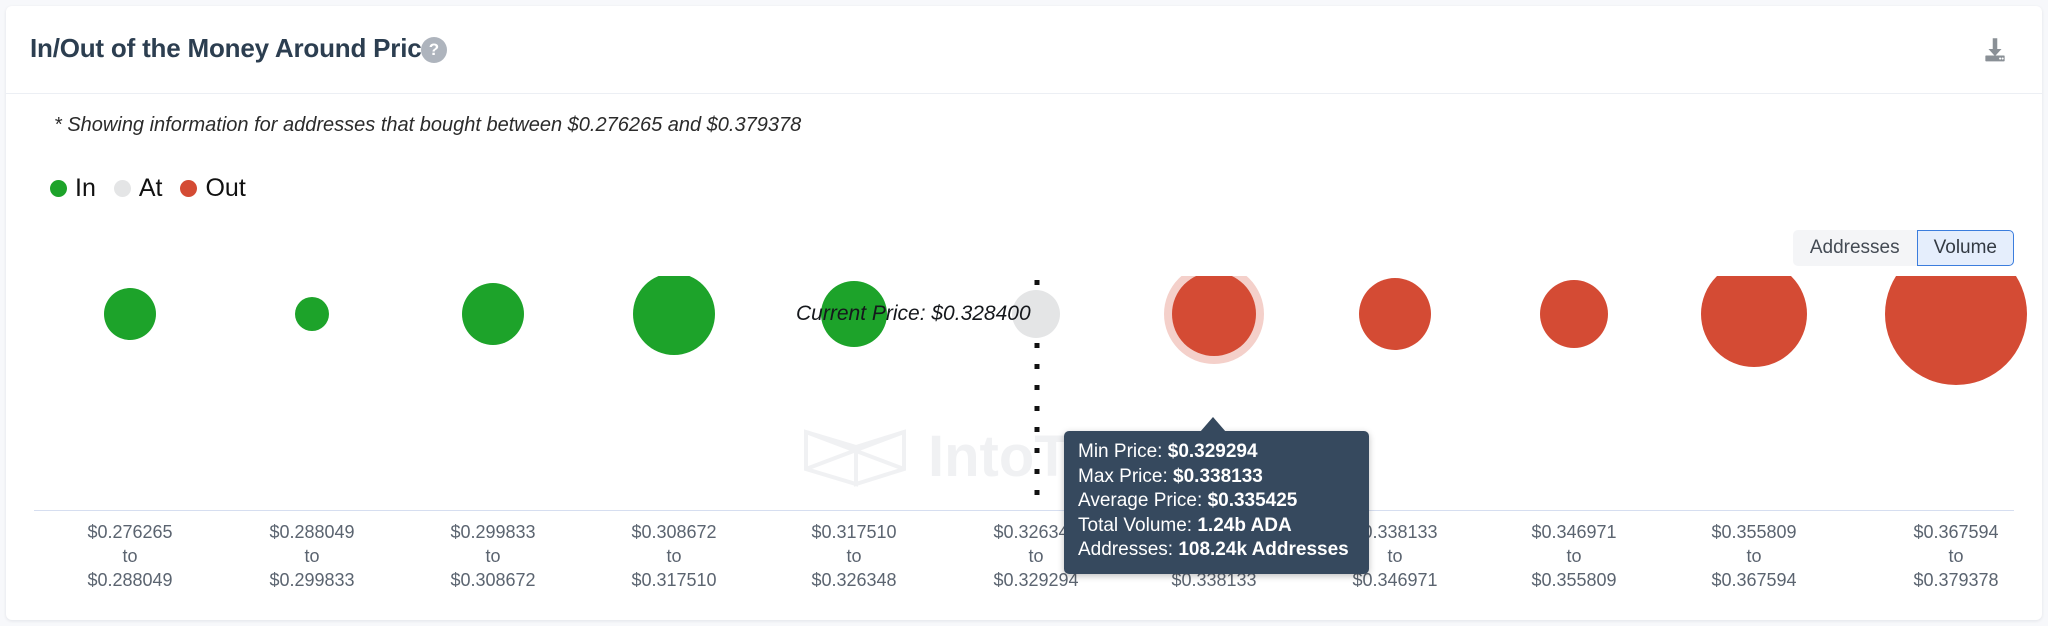 This screenshot has width=2048, height=626. I want to click on legend-label-out: Out, so click(225, 188).